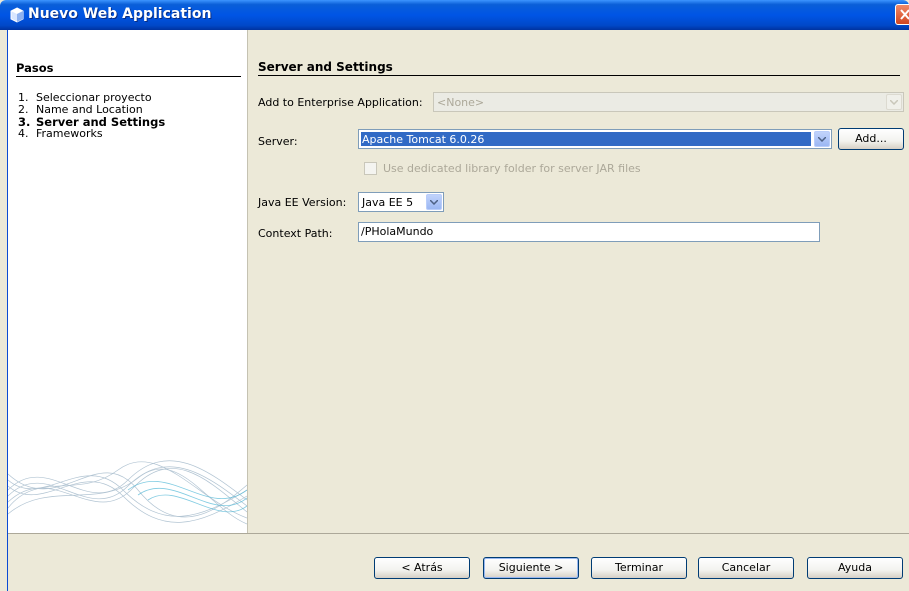 This screenshot has width=909, height=591. Describe the element at coordinates (461, 102) in the screenshot. I see `enterprise-app-value: <None>` at that location.